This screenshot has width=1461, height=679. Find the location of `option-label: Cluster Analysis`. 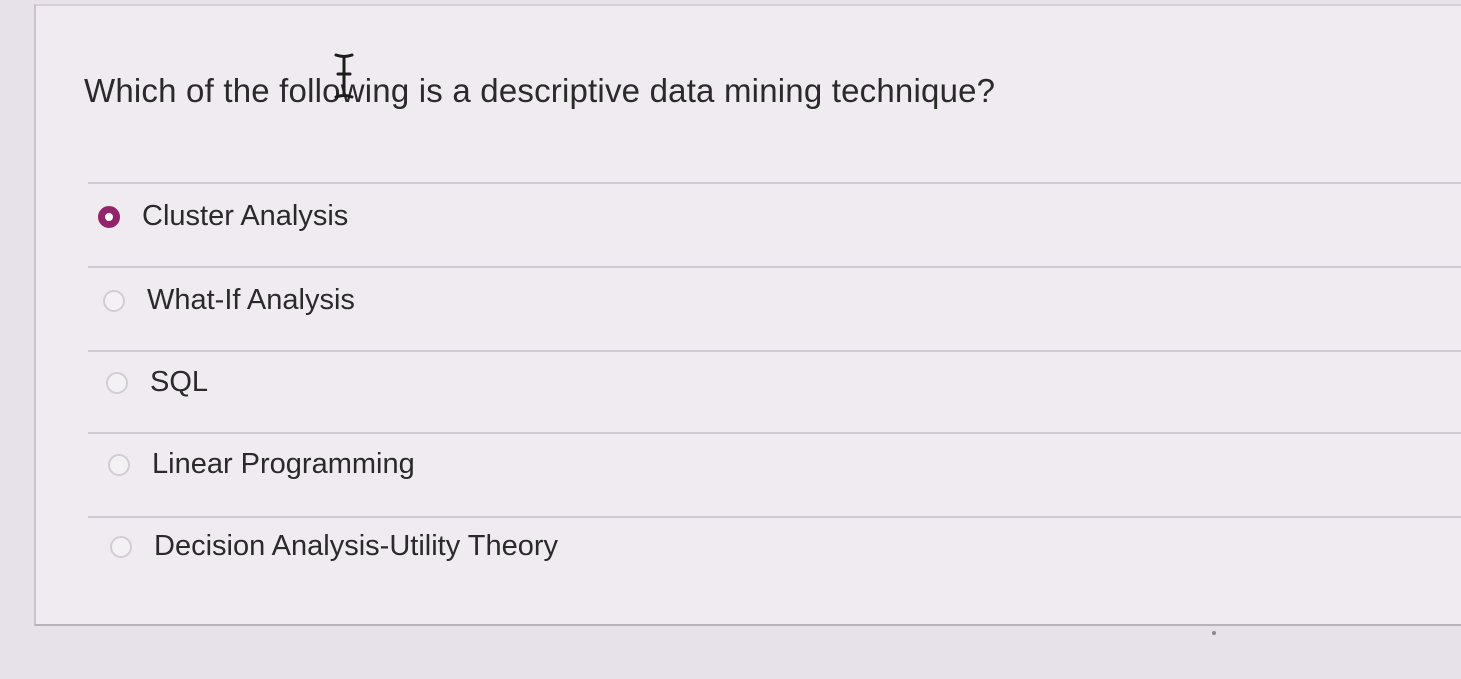

option-label: Cluster Analysis is located at coordinates (245, 216).